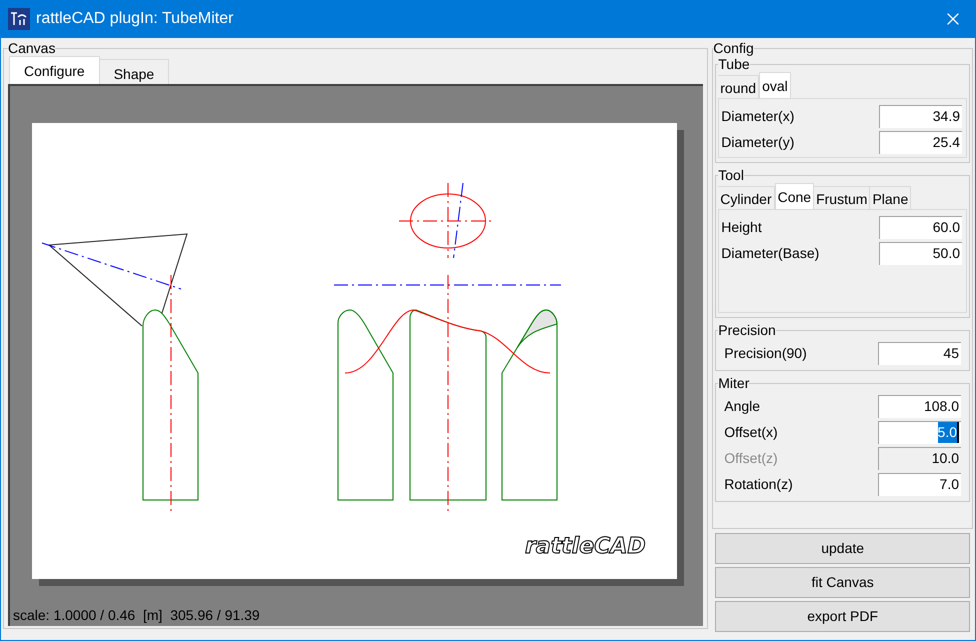 The image size is (976, 641). Describe the element at coordinates (742, 406) in the screenshot. I see `field-label: Angle` at that location.